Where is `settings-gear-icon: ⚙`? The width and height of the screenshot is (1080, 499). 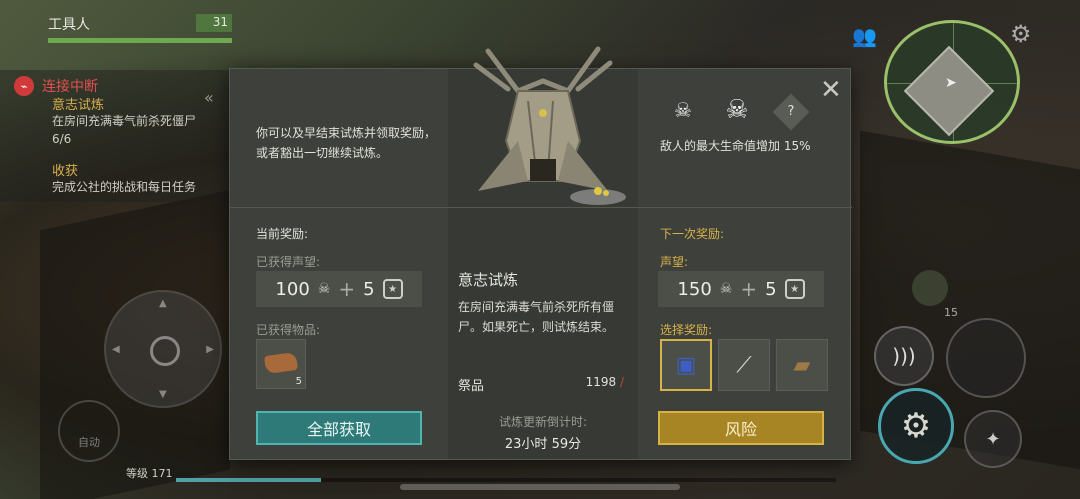
settings-gear-icon: ⚙ is located at coordinates (1021, 34).